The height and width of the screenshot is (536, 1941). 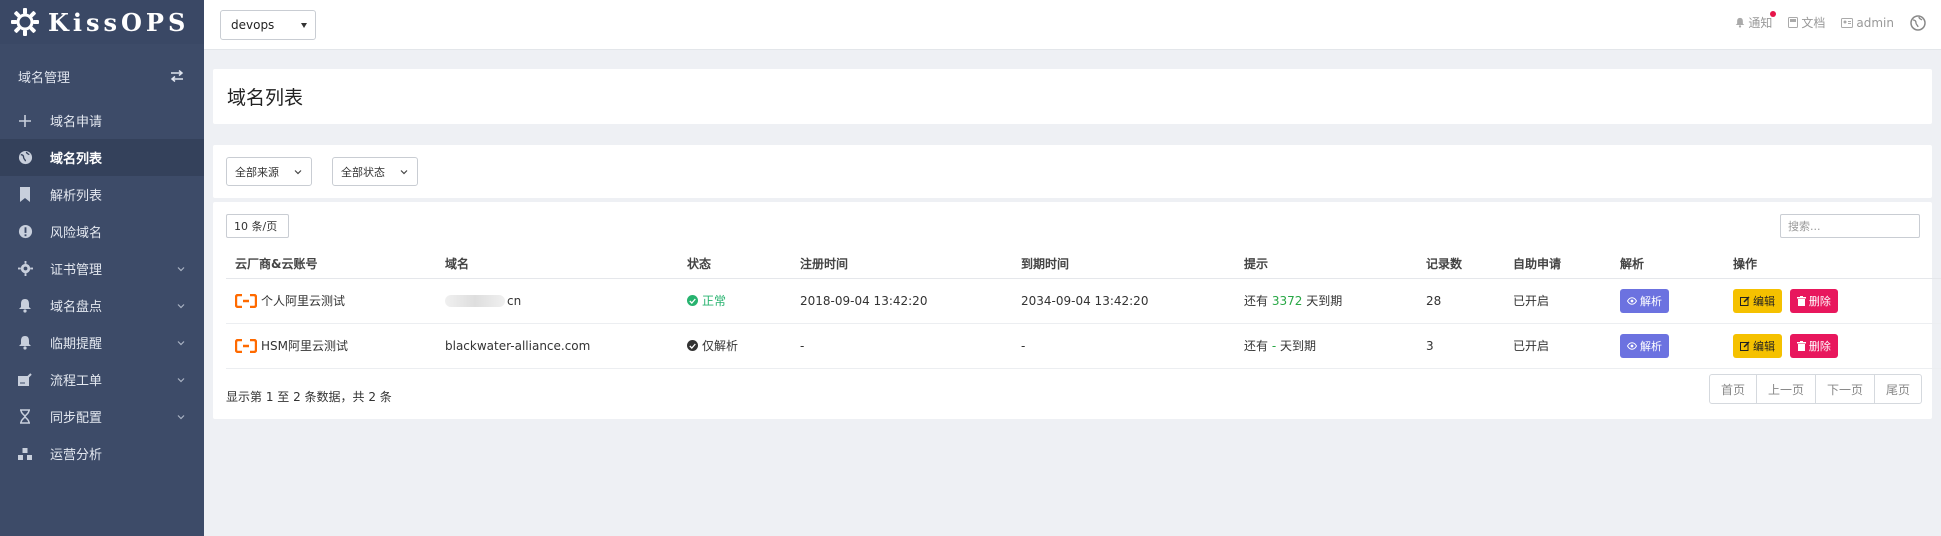 What do you see at coordinates (1919, 22) in the screenshot?
I see `language-button` at bounding box center [1919, 22].